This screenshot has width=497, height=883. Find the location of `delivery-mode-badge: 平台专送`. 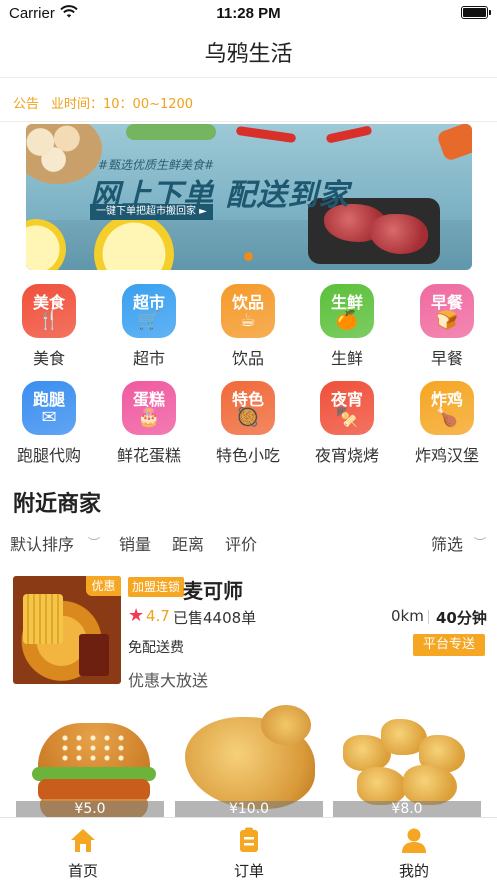

delivery-mode-badge: 平台专送 is located at coordinates (449, 645).